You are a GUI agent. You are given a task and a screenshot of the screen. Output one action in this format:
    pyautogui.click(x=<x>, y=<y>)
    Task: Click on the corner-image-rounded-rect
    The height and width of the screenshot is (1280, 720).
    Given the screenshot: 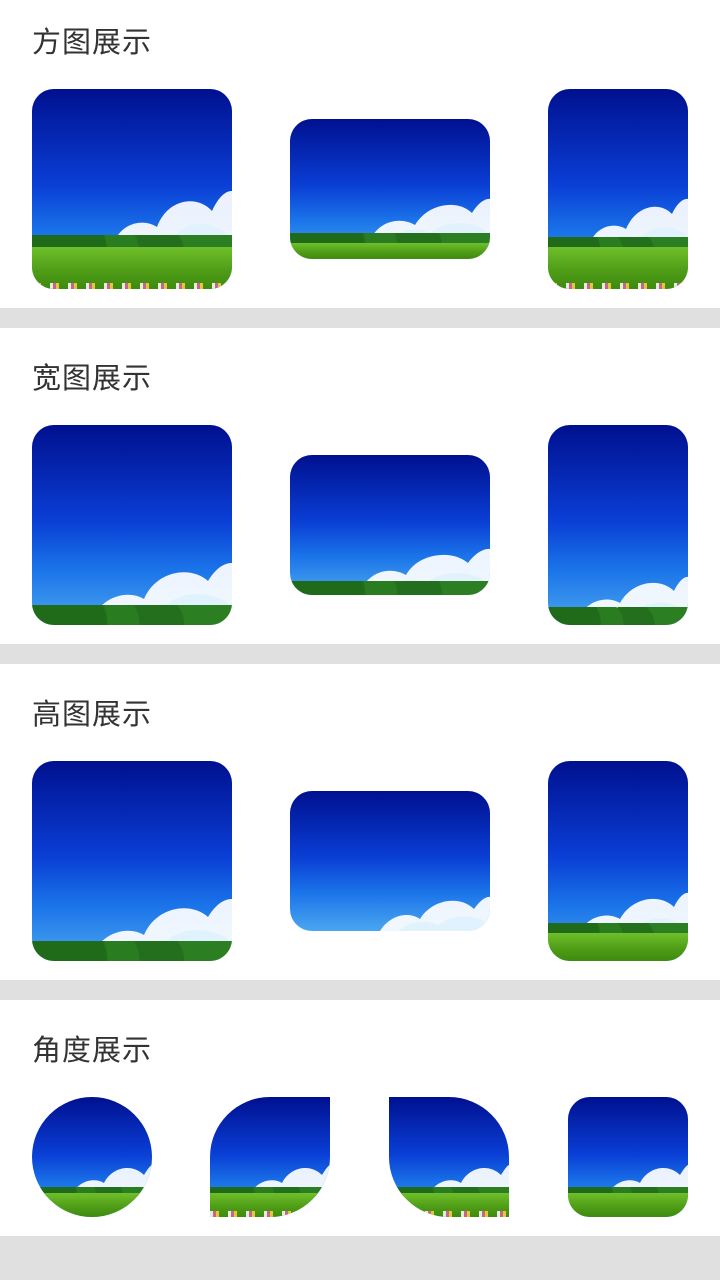 What is the action you would take?
    pyautogui.click(x=628, y=1157)
    